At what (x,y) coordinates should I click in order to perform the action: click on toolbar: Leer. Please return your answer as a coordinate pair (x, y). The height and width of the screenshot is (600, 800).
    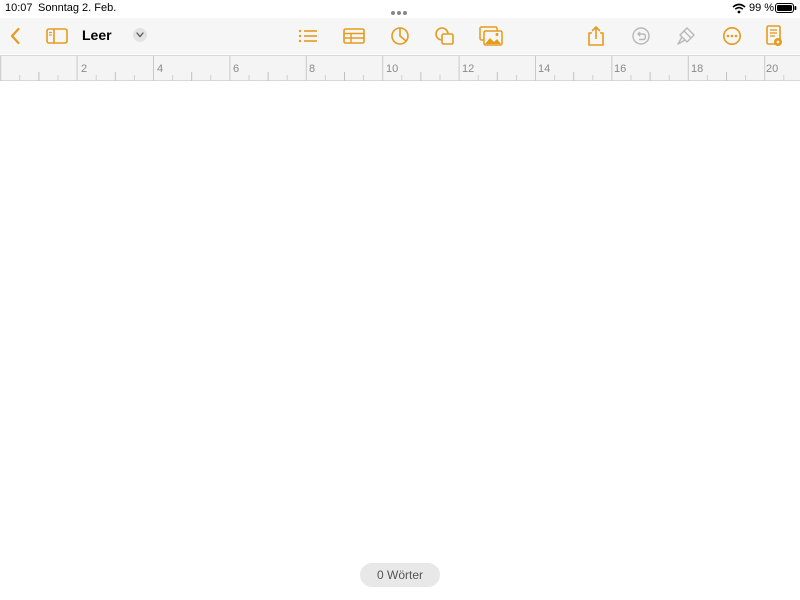
    Looking at the image, I should click on (400, 36).